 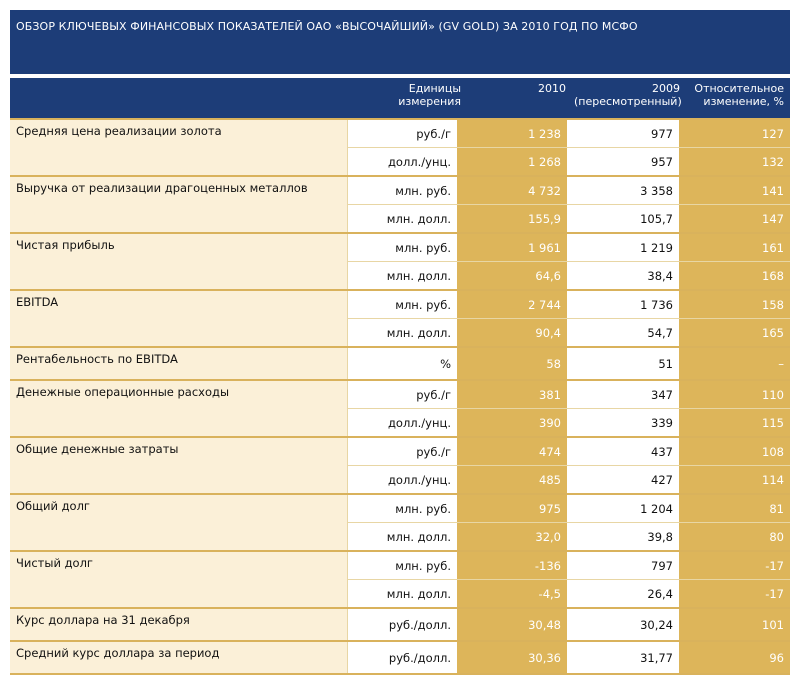 I want to click on value-2009-cell: 1 219, so click(x=623, y=247).